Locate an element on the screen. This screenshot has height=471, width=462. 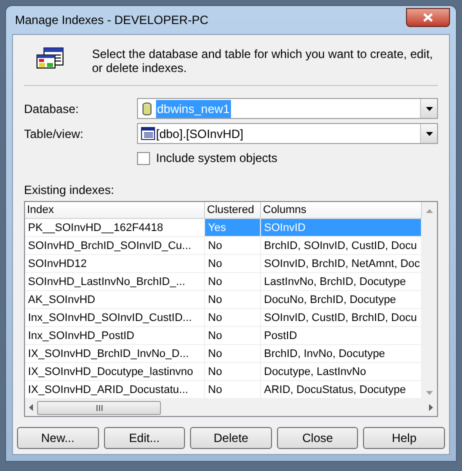
table-cell: PostID is located at coordinates (341, 336).